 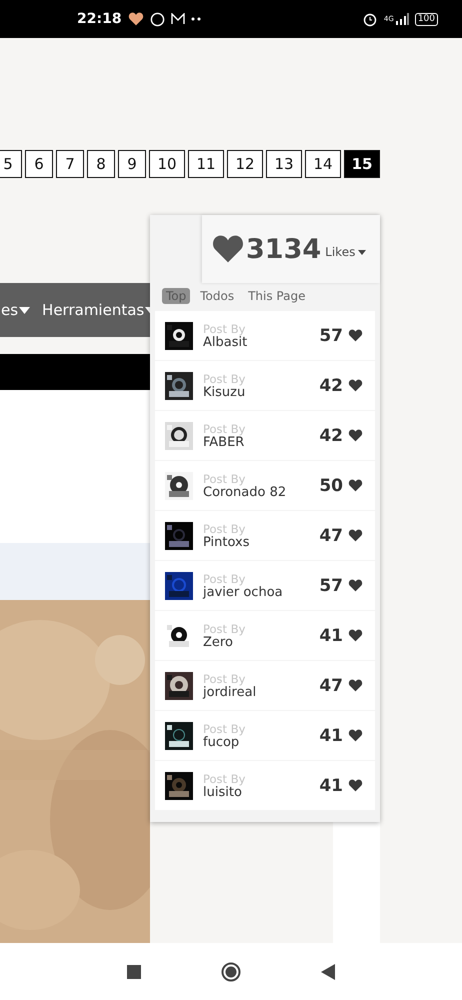 What do you see at coordinates (426, 19) in the screenshot?
I see `battery-icon: 100` at bounding box center [426, 19].